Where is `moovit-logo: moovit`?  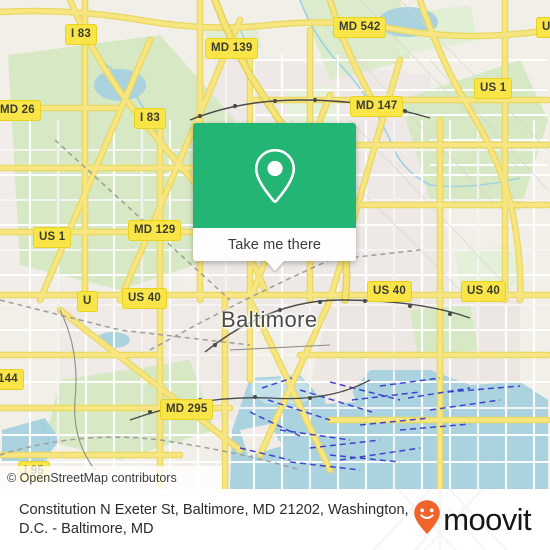
moovit-logo: moovit is located at coordinates (474, 519).